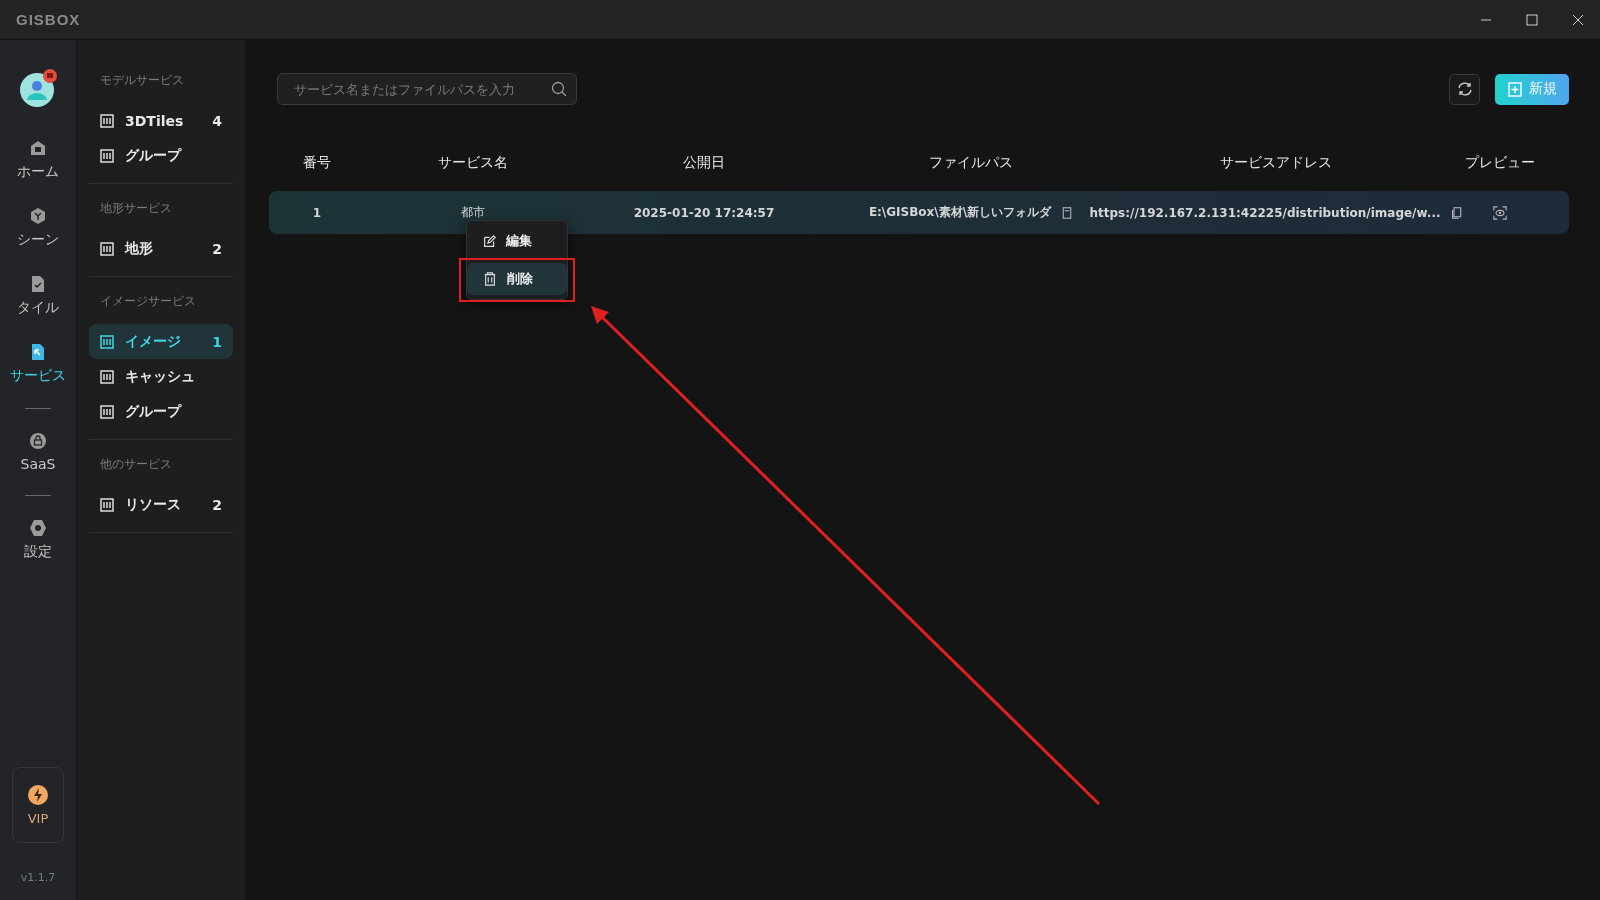 This screenshot has width=1600, height=900. What do you see at coordinates (517, 279) in the screenshot?
I see `menu-item: 削除` at bounding box center [517, 279].